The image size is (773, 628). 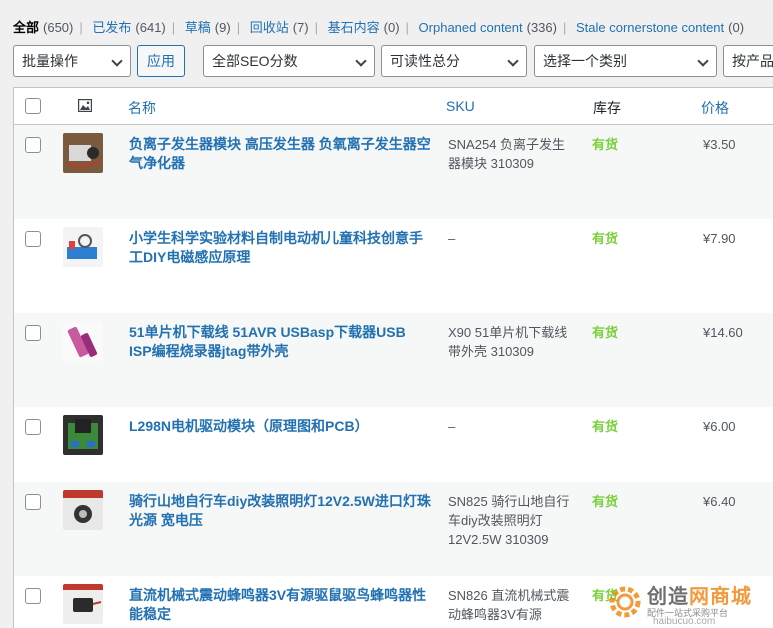 What do you see at coordinates (625, 602) in the screenshot?
I see `gear-logo-icon` at bounding box center [625, 602].